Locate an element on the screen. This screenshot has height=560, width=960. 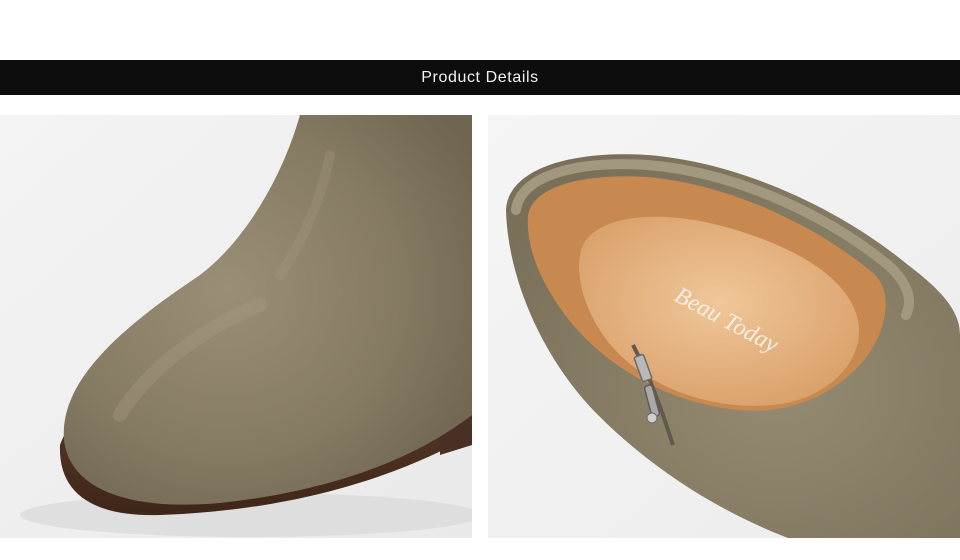
section-title: Product Details is located at coordinates (480, 77).